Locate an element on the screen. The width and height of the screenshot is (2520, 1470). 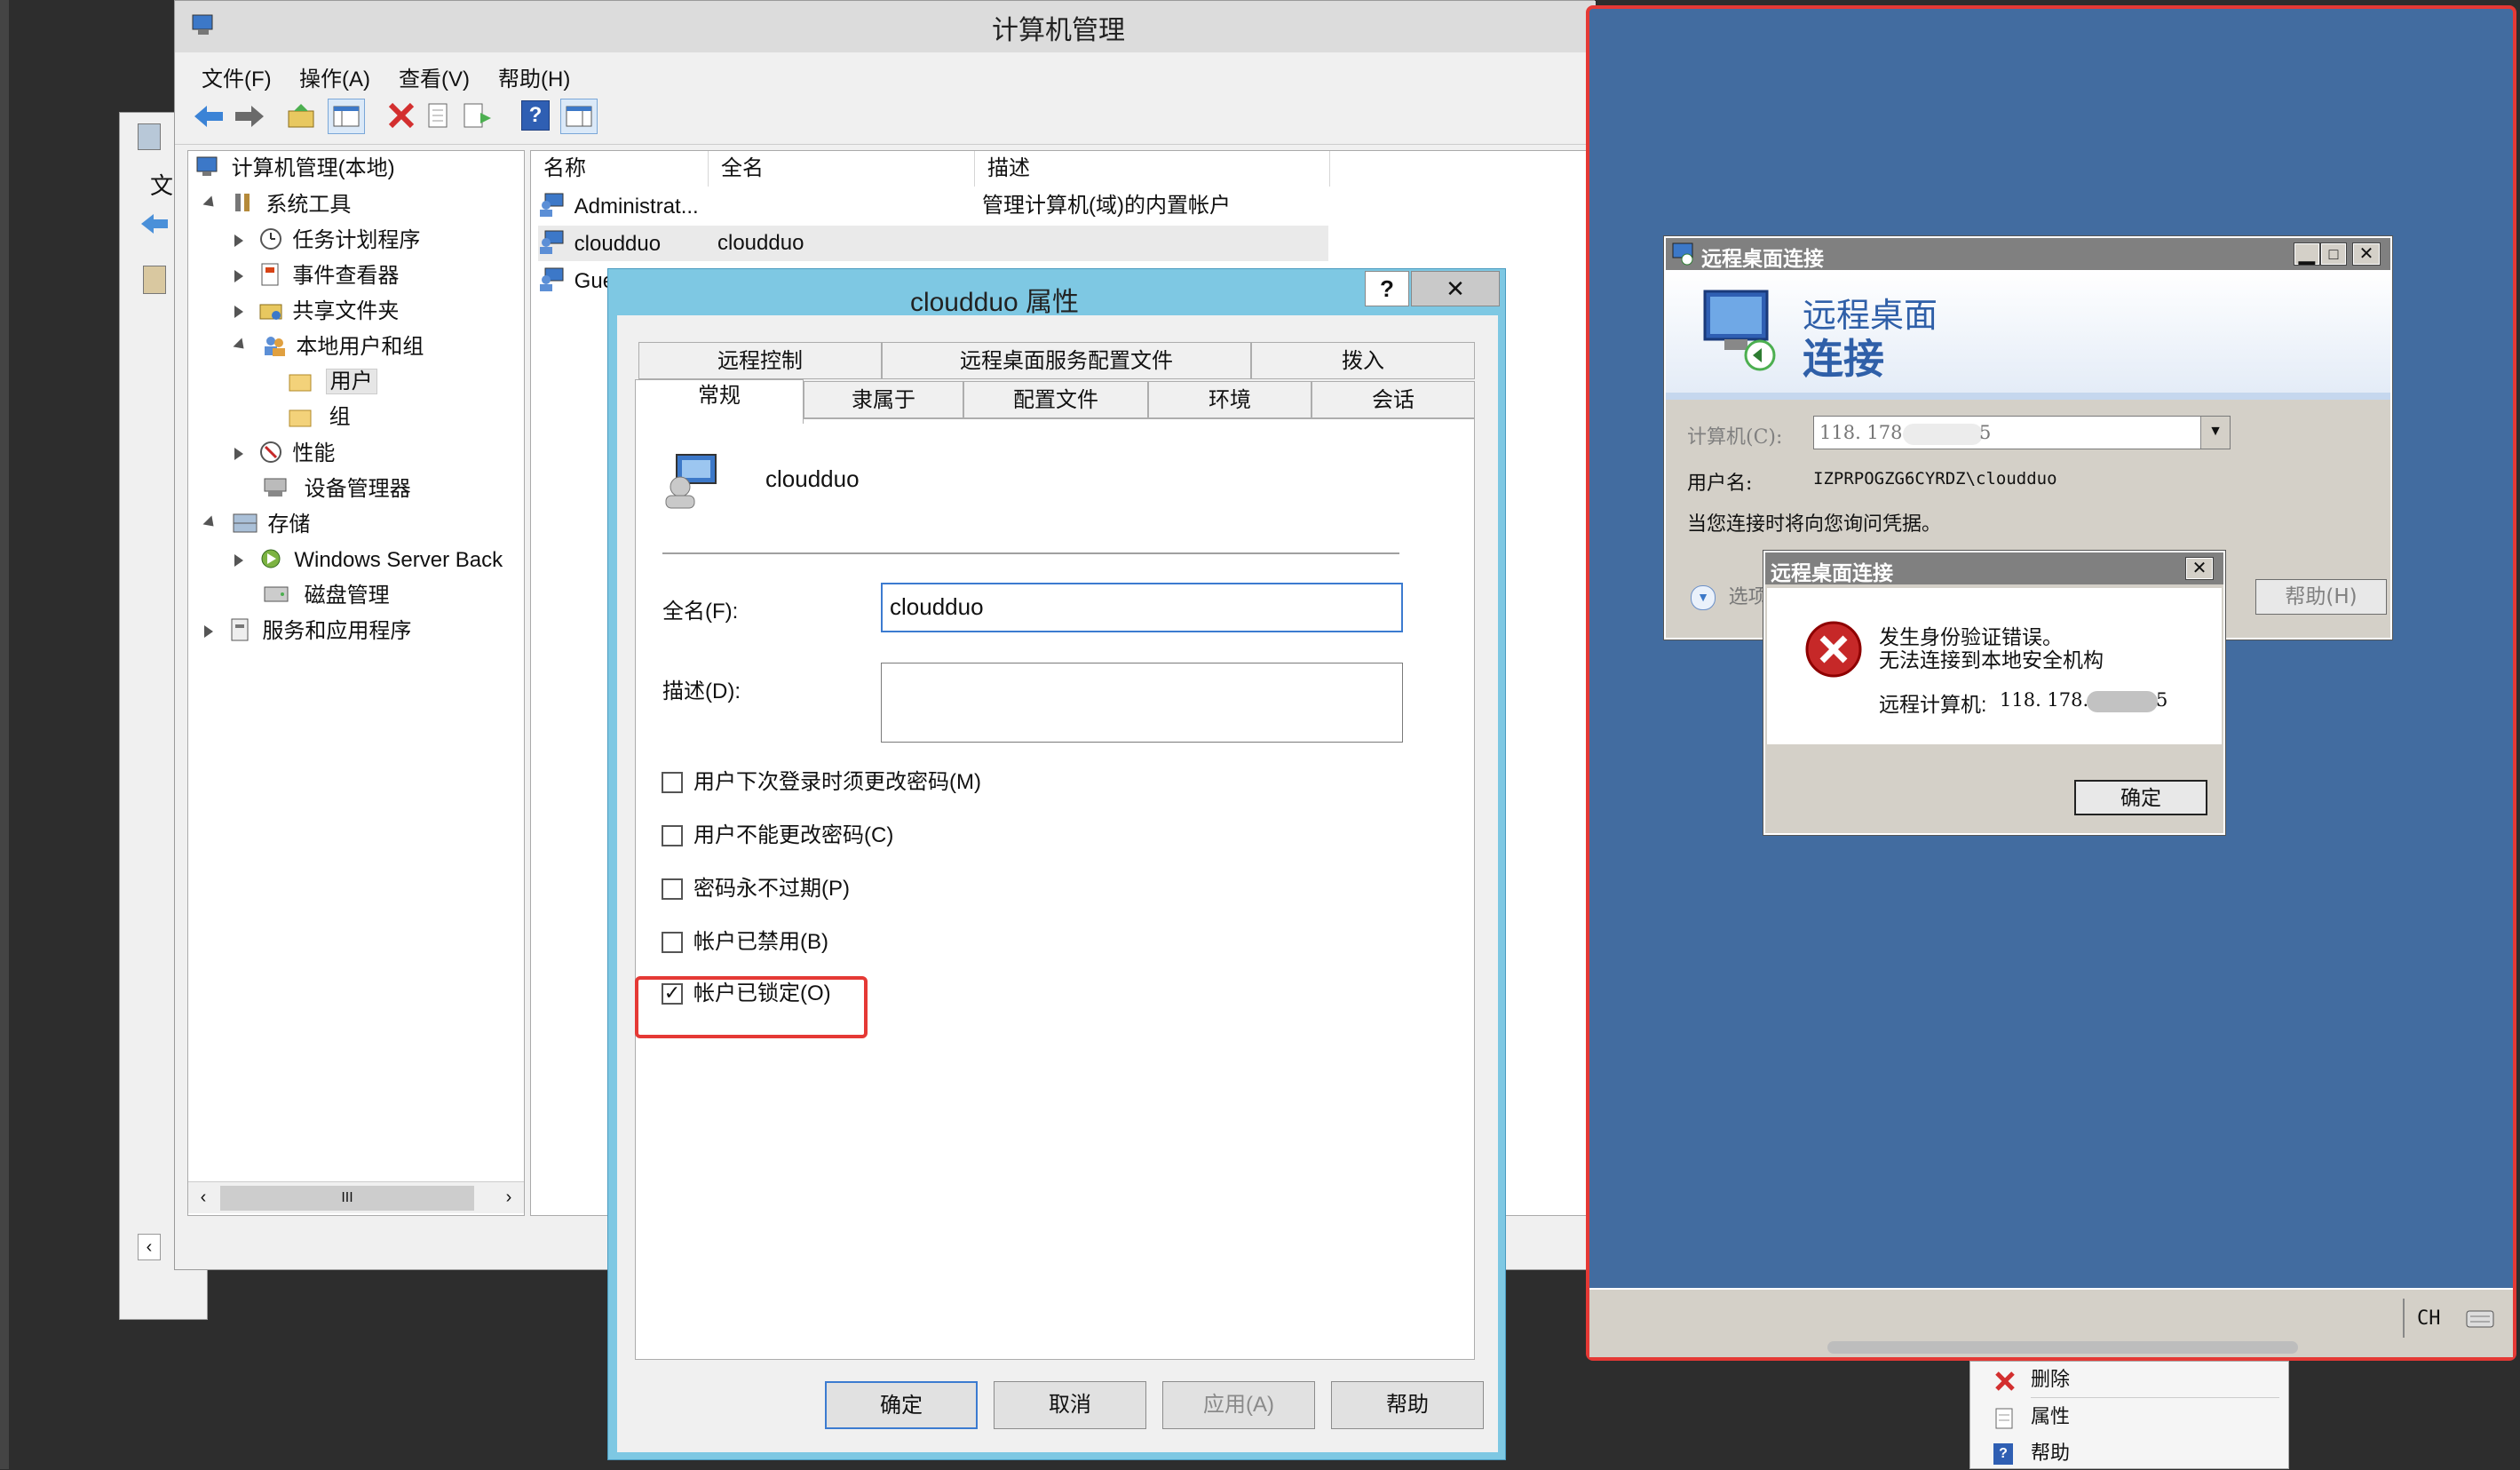
tab-rds-profile: 远程桌面服务配置文件 is located at coordinates (1066, 361).